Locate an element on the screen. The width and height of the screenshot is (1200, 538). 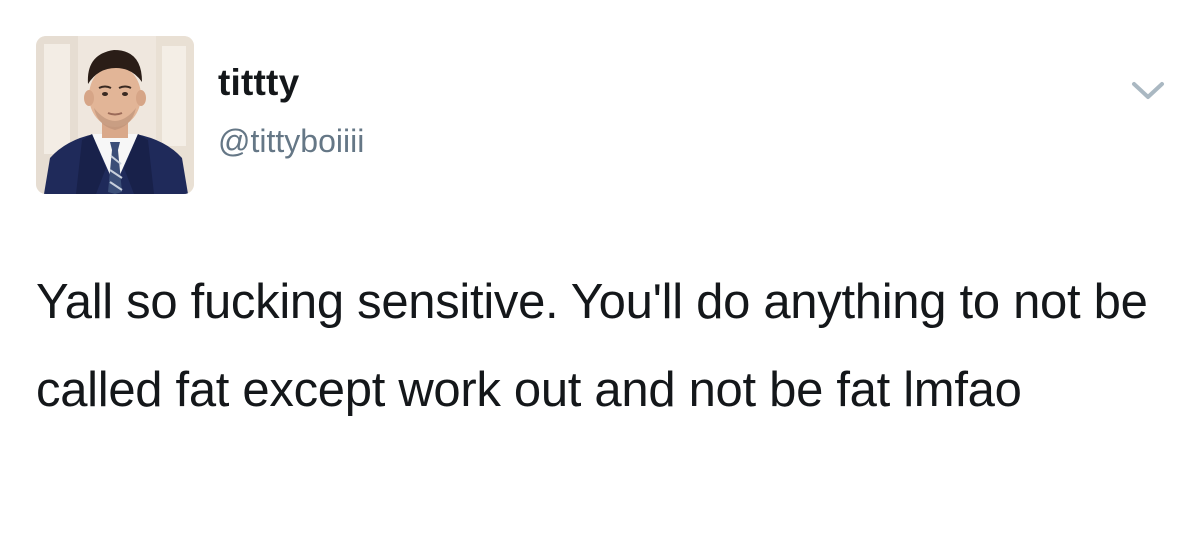
chevron-down-icon is located at coordinates (1148, 90).